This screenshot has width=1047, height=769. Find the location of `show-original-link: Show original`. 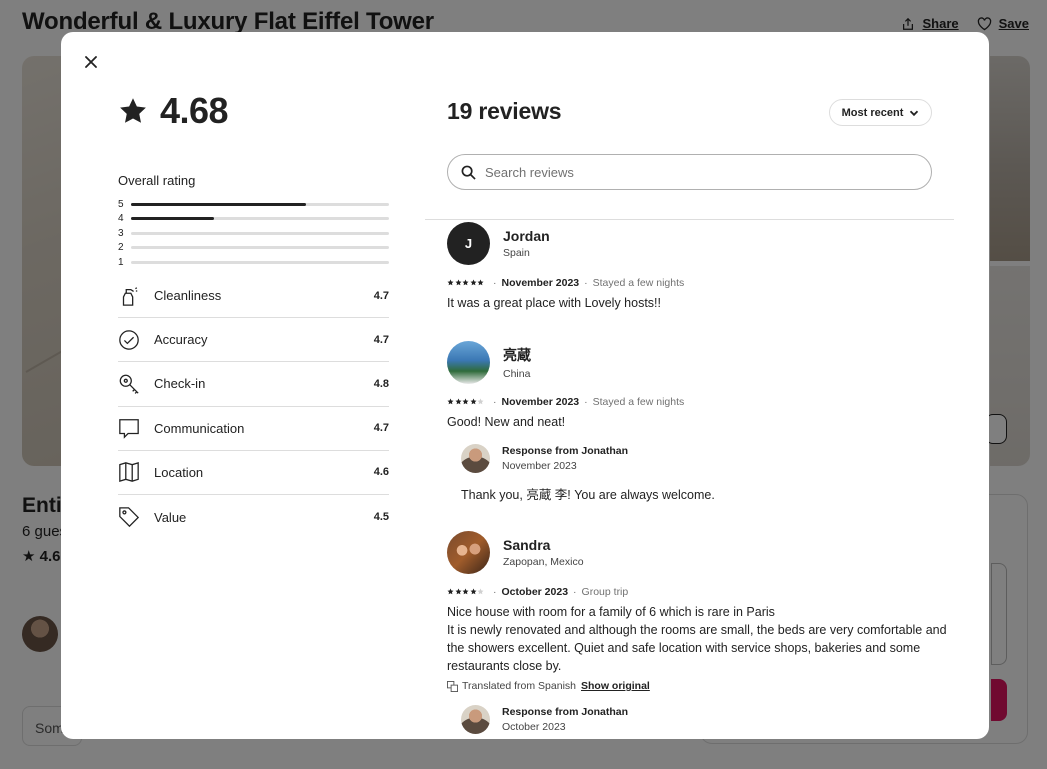

show-original-link: Show original is located at coordinates (615, 686).